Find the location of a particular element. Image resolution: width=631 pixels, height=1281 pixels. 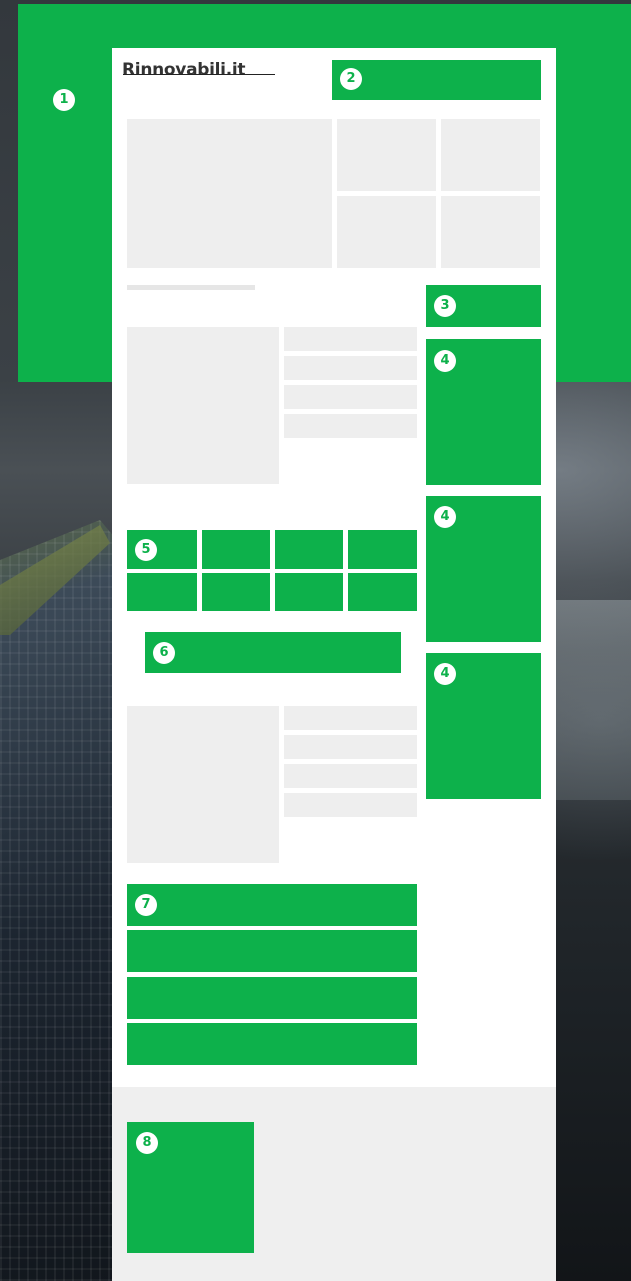

badge-7: 7 is located at coordinates (146, 905).